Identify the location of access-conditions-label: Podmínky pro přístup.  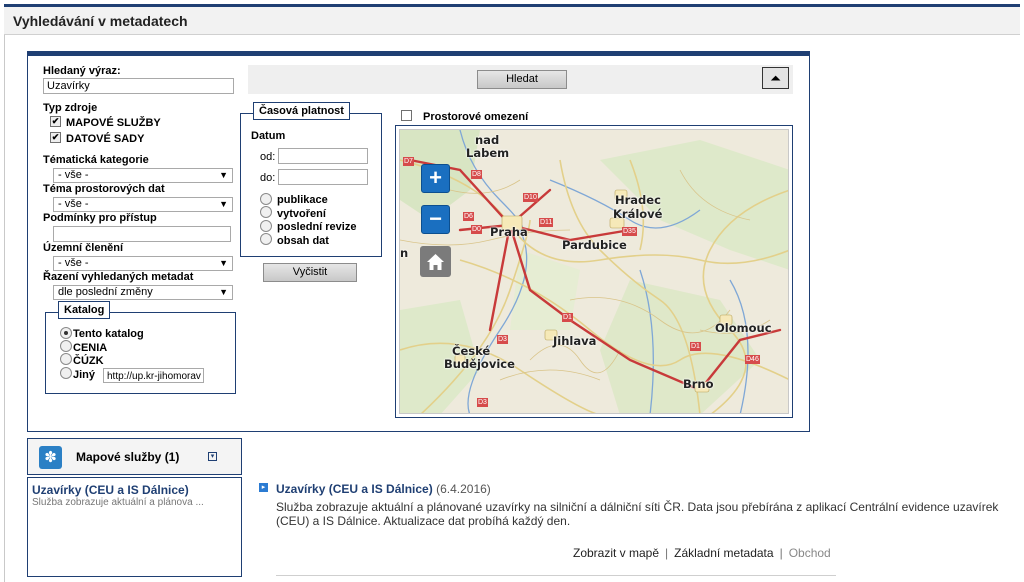
(100, 218).